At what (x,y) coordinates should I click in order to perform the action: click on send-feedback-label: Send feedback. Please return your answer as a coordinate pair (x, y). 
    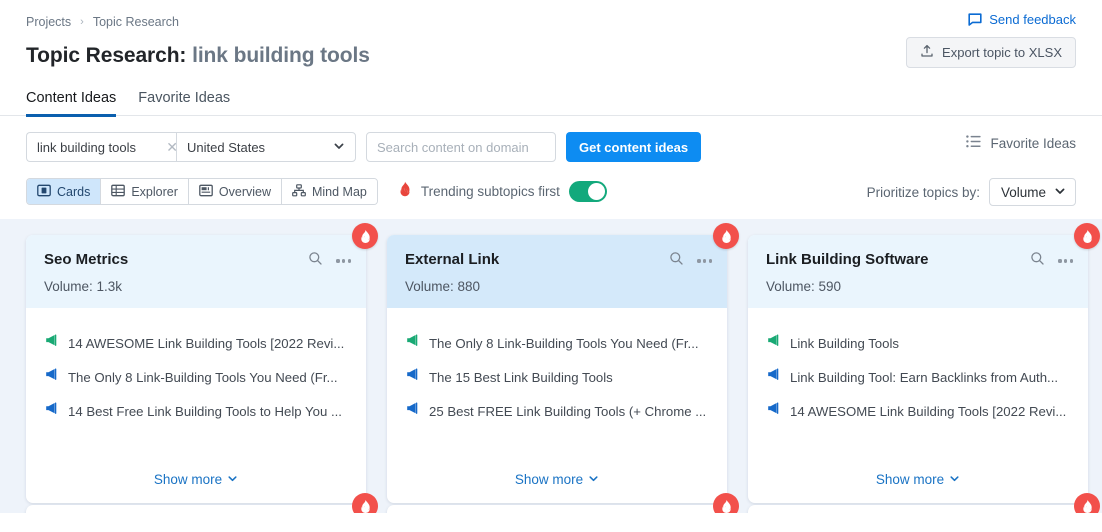
    Looking at the image, I should click on (1032, 19).